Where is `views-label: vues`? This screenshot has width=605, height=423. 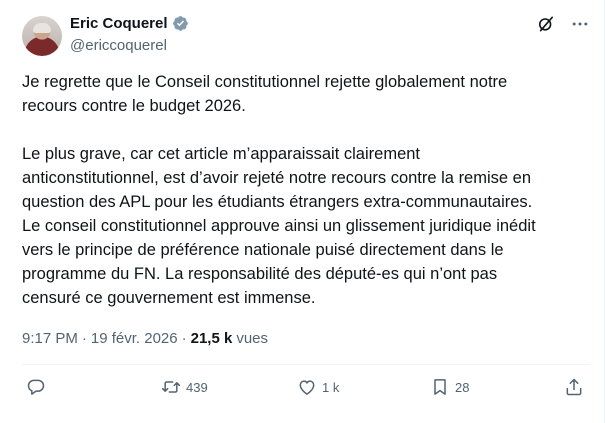 views-label: vues is located at coordinates (252, 338).